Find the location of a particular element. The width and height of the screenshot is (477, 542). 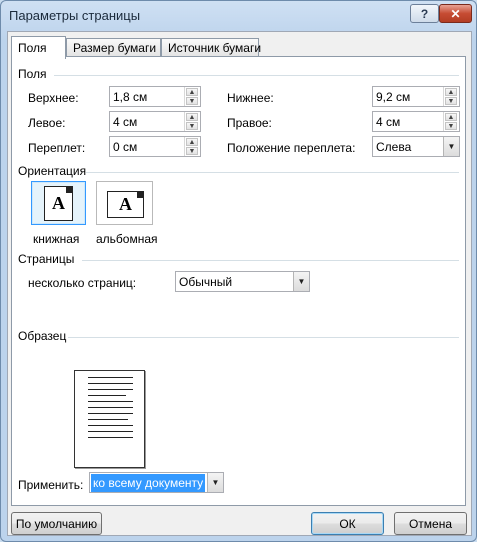

tab-margins: Поля is located at coordinates (38, 47).